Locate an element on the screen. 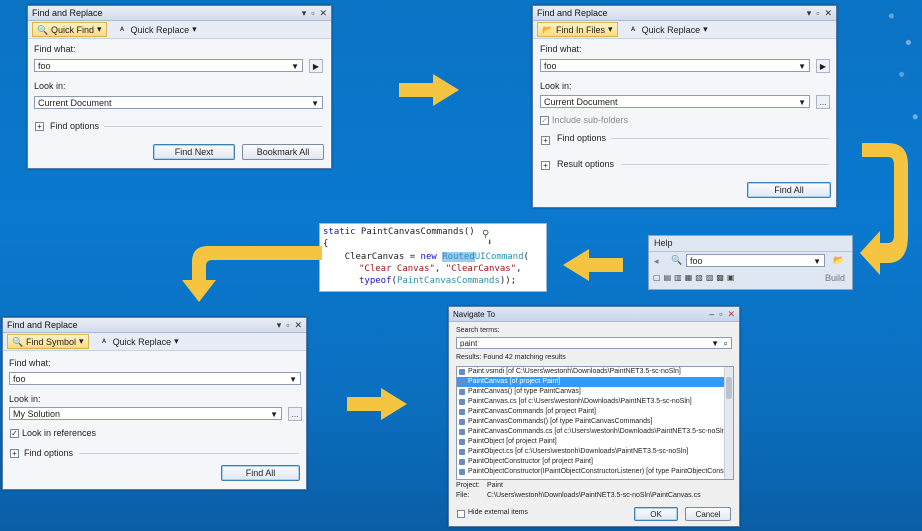 The image size is (922, 531). arrow-down-icon: ⬇ is located at coordinates (490, 243).